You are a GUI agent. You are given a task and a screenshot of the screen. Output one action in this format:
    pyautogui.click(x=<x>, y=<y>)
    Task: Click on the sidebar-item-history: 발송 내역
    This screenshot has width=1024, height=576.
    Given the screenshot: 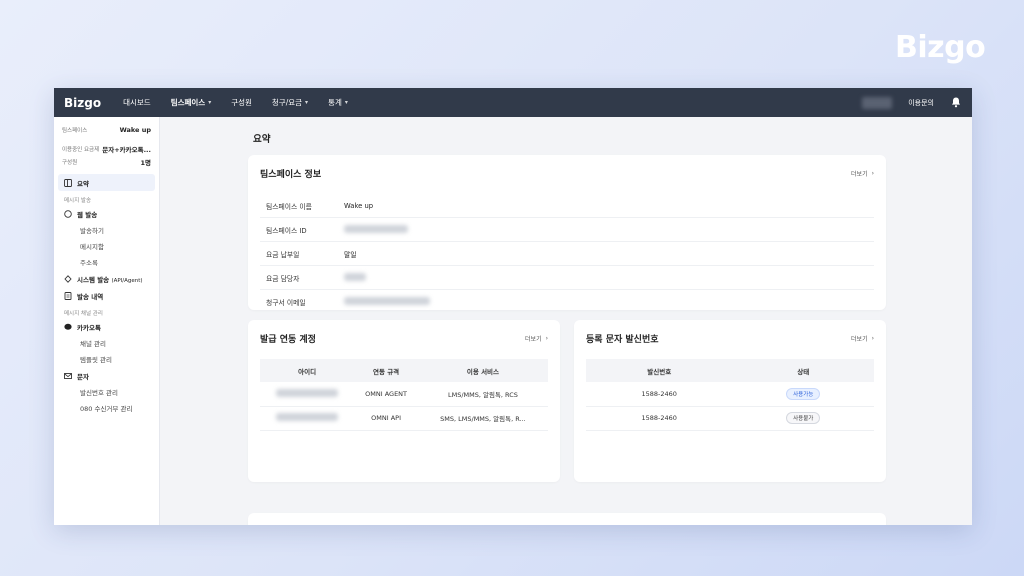 What is the action you would take?
    pyautogui.click(x=106, y=295)
    